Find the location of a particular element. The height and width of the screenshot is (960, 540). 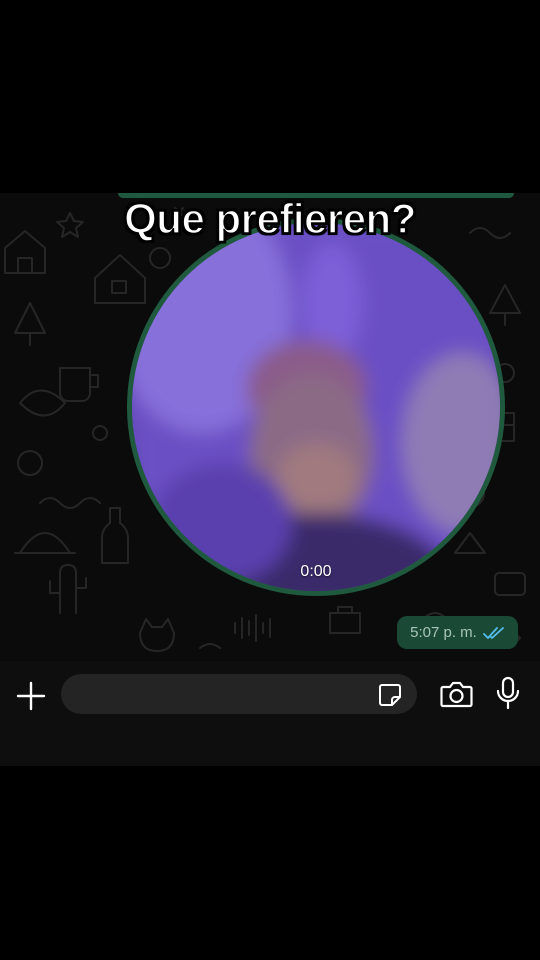

microphone-icon is located at coordinates (508, 693).